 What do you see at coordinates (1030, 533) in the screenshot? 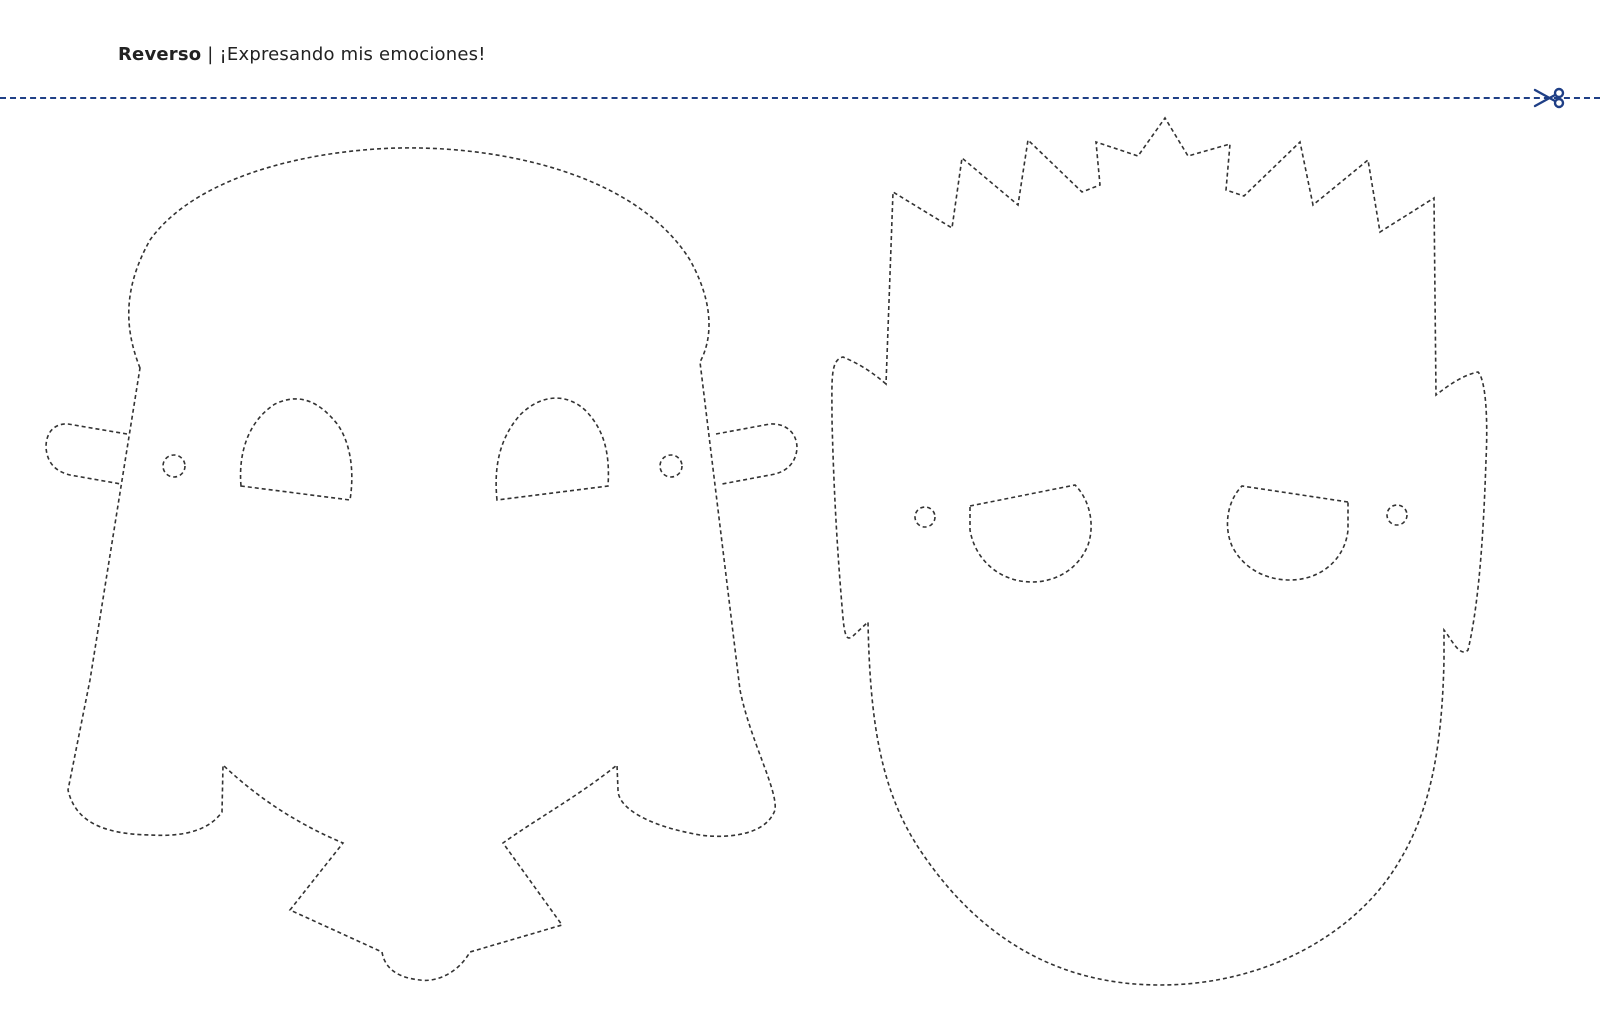
I see `mask-right-eye-left` at bounding box center [1030, 533].